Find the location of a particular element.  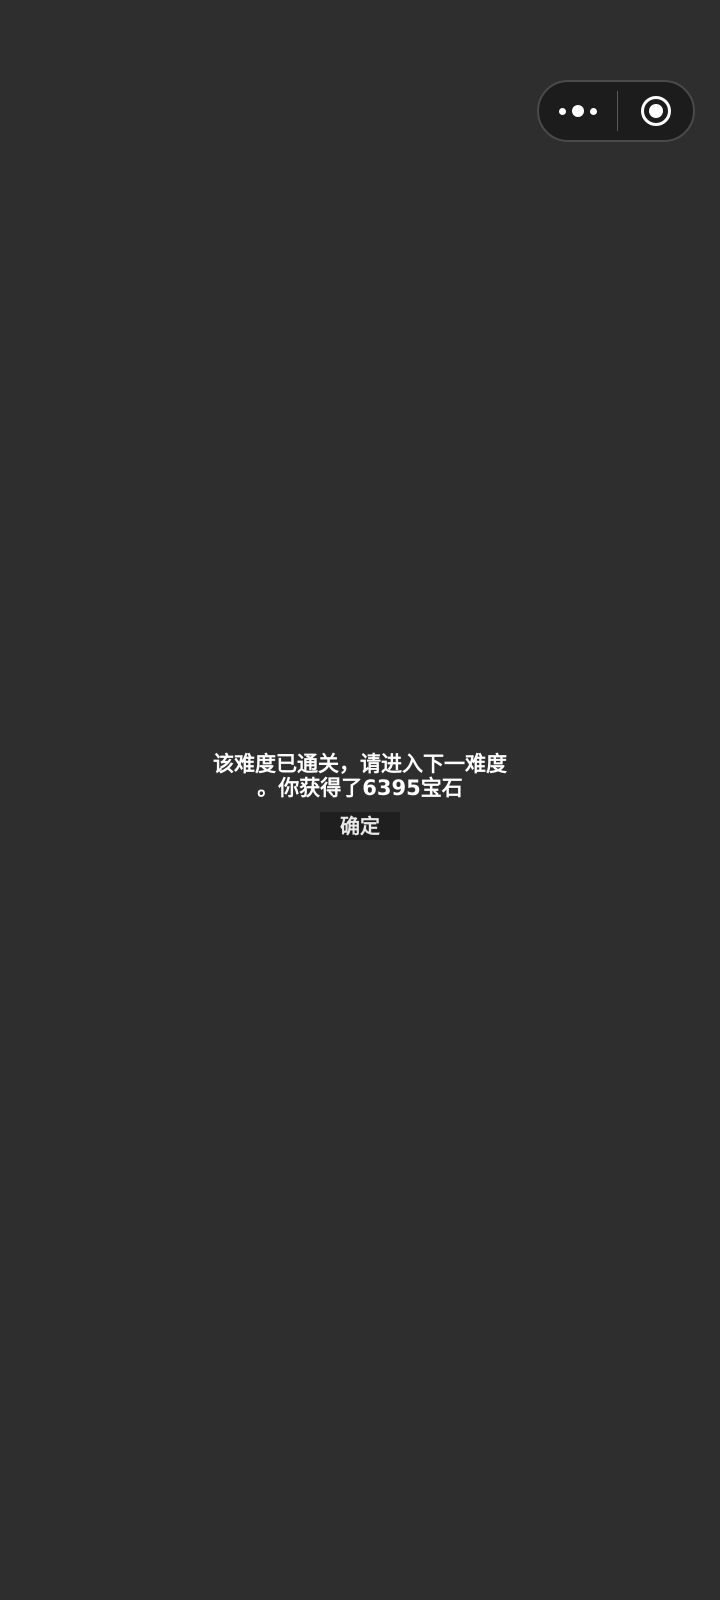

level-complete-dialog: 该难度已通关，请进入下一难度 。你获得了6395宝石 确定 is located at coordinates (360, 796).